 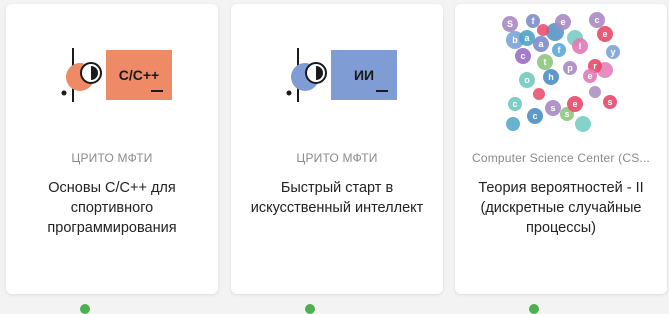 I want to click on bubble-letter: i, so click(x=580, y=46).